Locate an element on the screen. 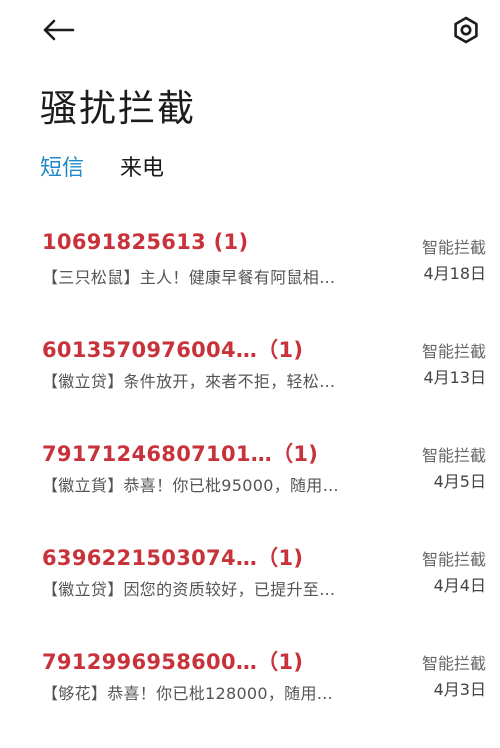  settings-gear-icon is located at coordinates (466, 30).